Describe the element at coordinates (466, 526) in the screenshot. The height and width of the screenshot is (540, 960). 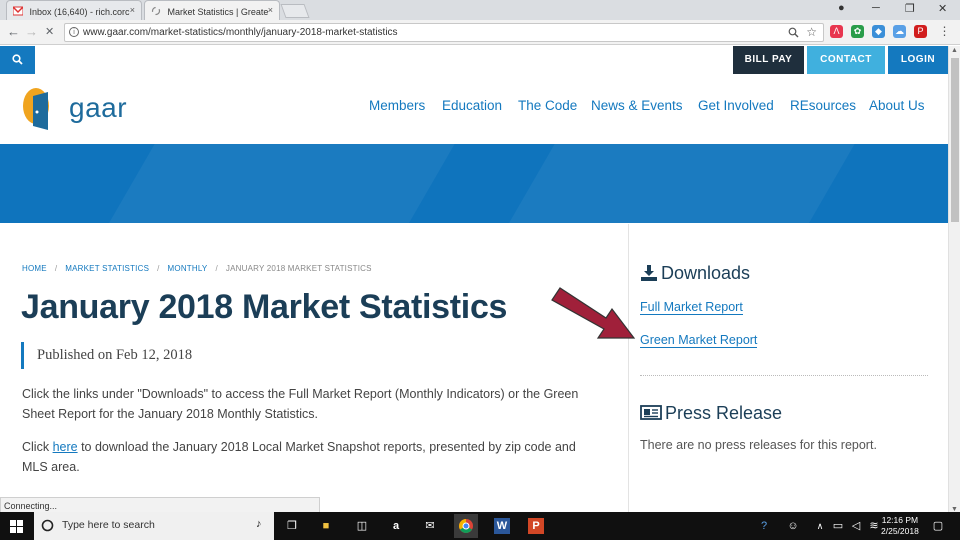
I see `chrome-icon` at that location.